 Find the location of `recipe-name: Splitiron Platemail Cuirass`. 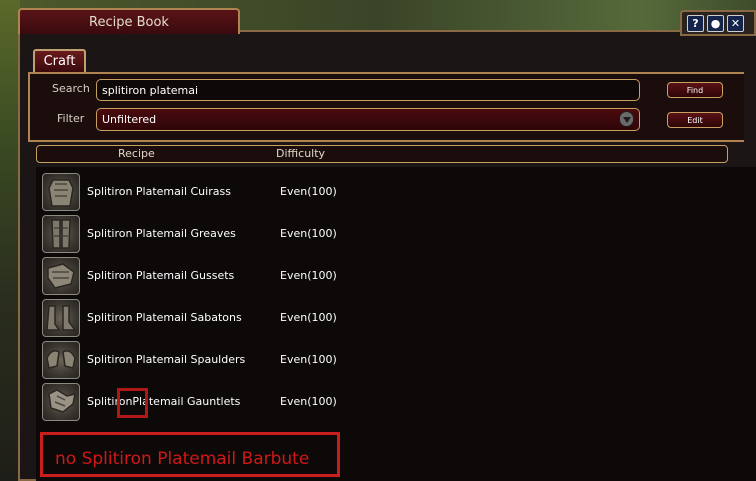

recipe-name: Splitiron Platemail Cuirass is located at coordinates (159, 191).